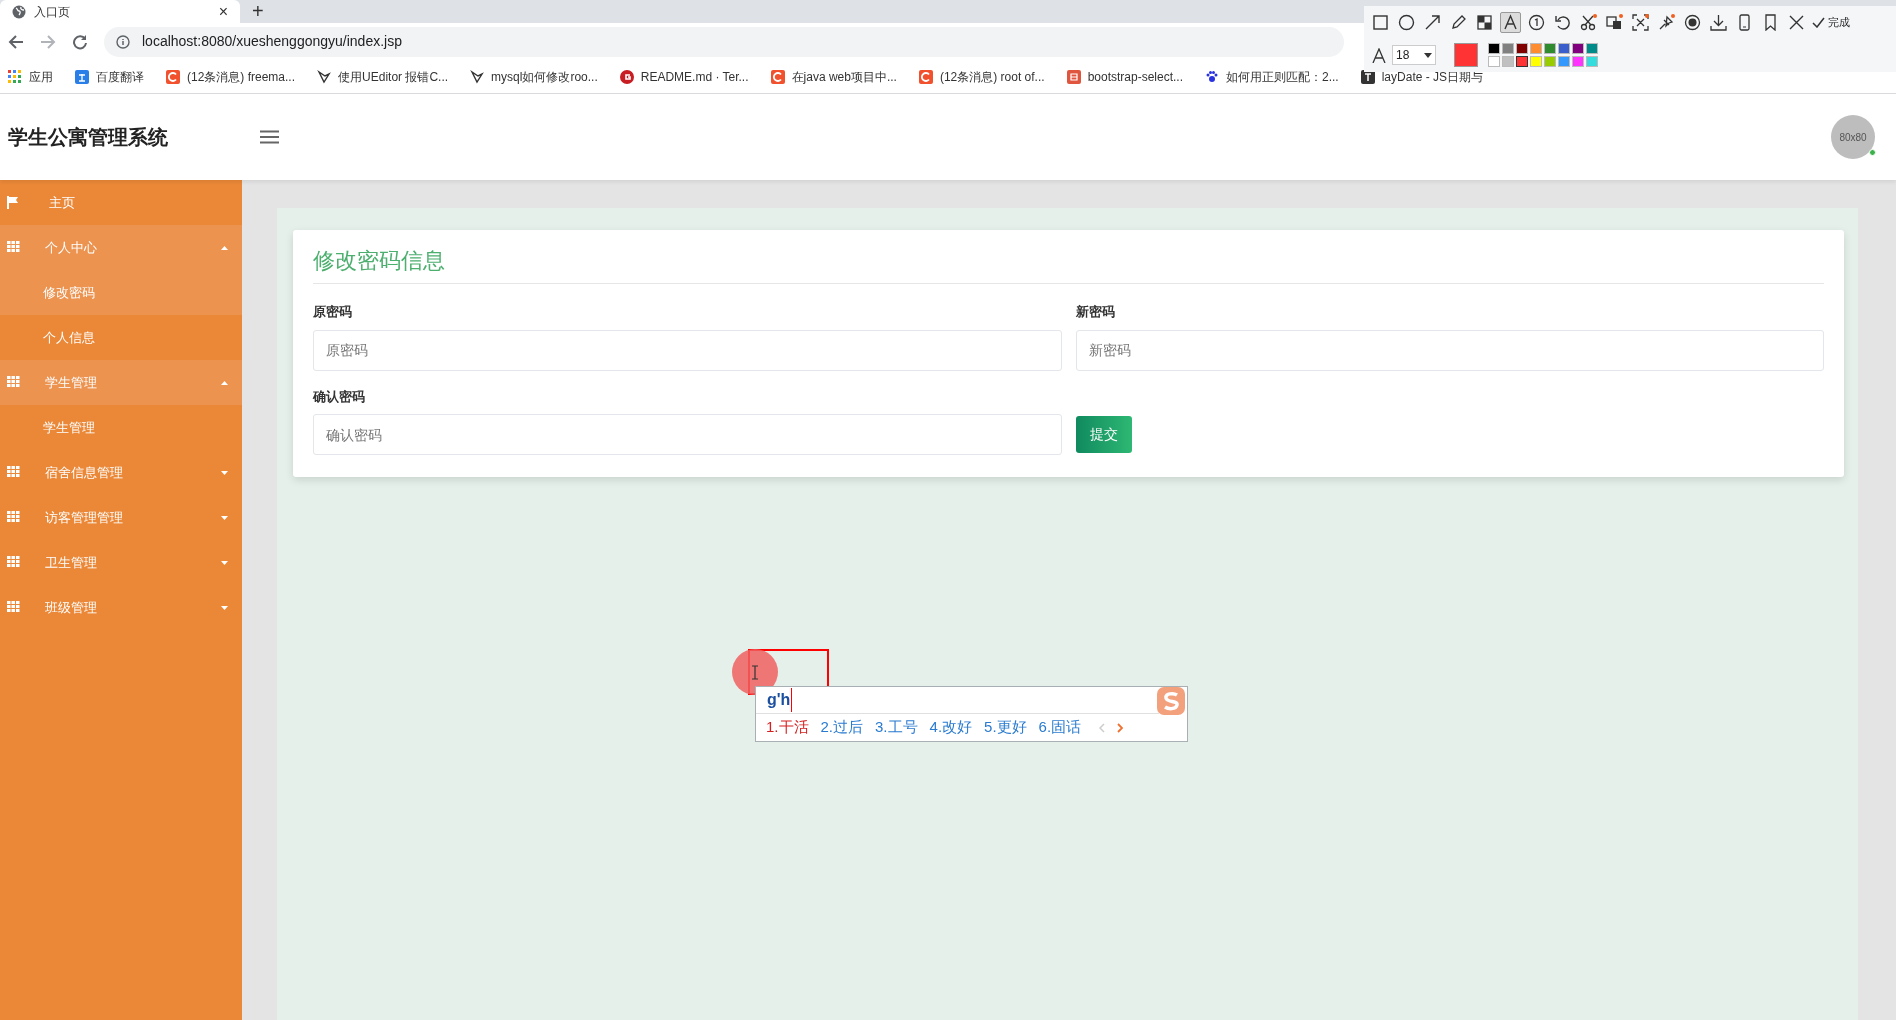 The width and height of the screenshot is (1896, 1020). Describe the element at coordinates (272, 41) in the screenshot. I see `url-text: localhost:8080/xueshenggongyu/index.jsp` at that location.